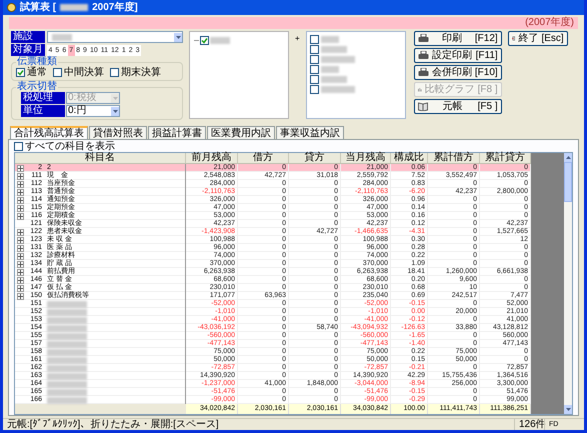  What do you see at coordinates (297, 38) in the screenshot?
I see `expand-sign: +` at bounding box center [297, 38].